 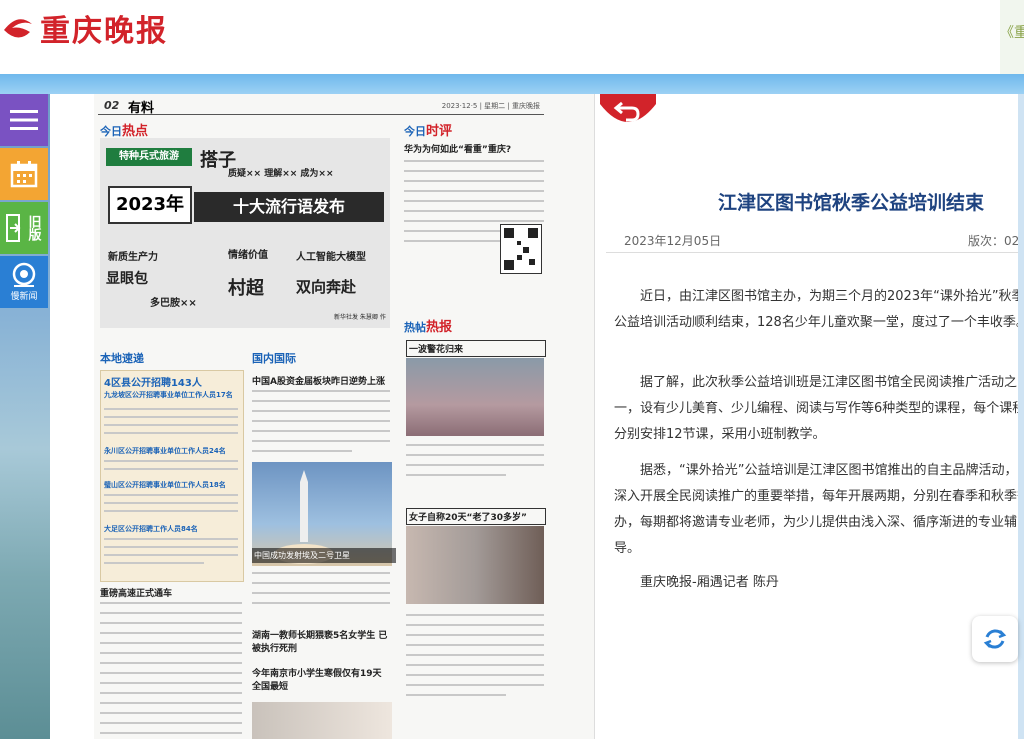 I want to click on hero-word: 新质生产力, so click(x=133, y=257).